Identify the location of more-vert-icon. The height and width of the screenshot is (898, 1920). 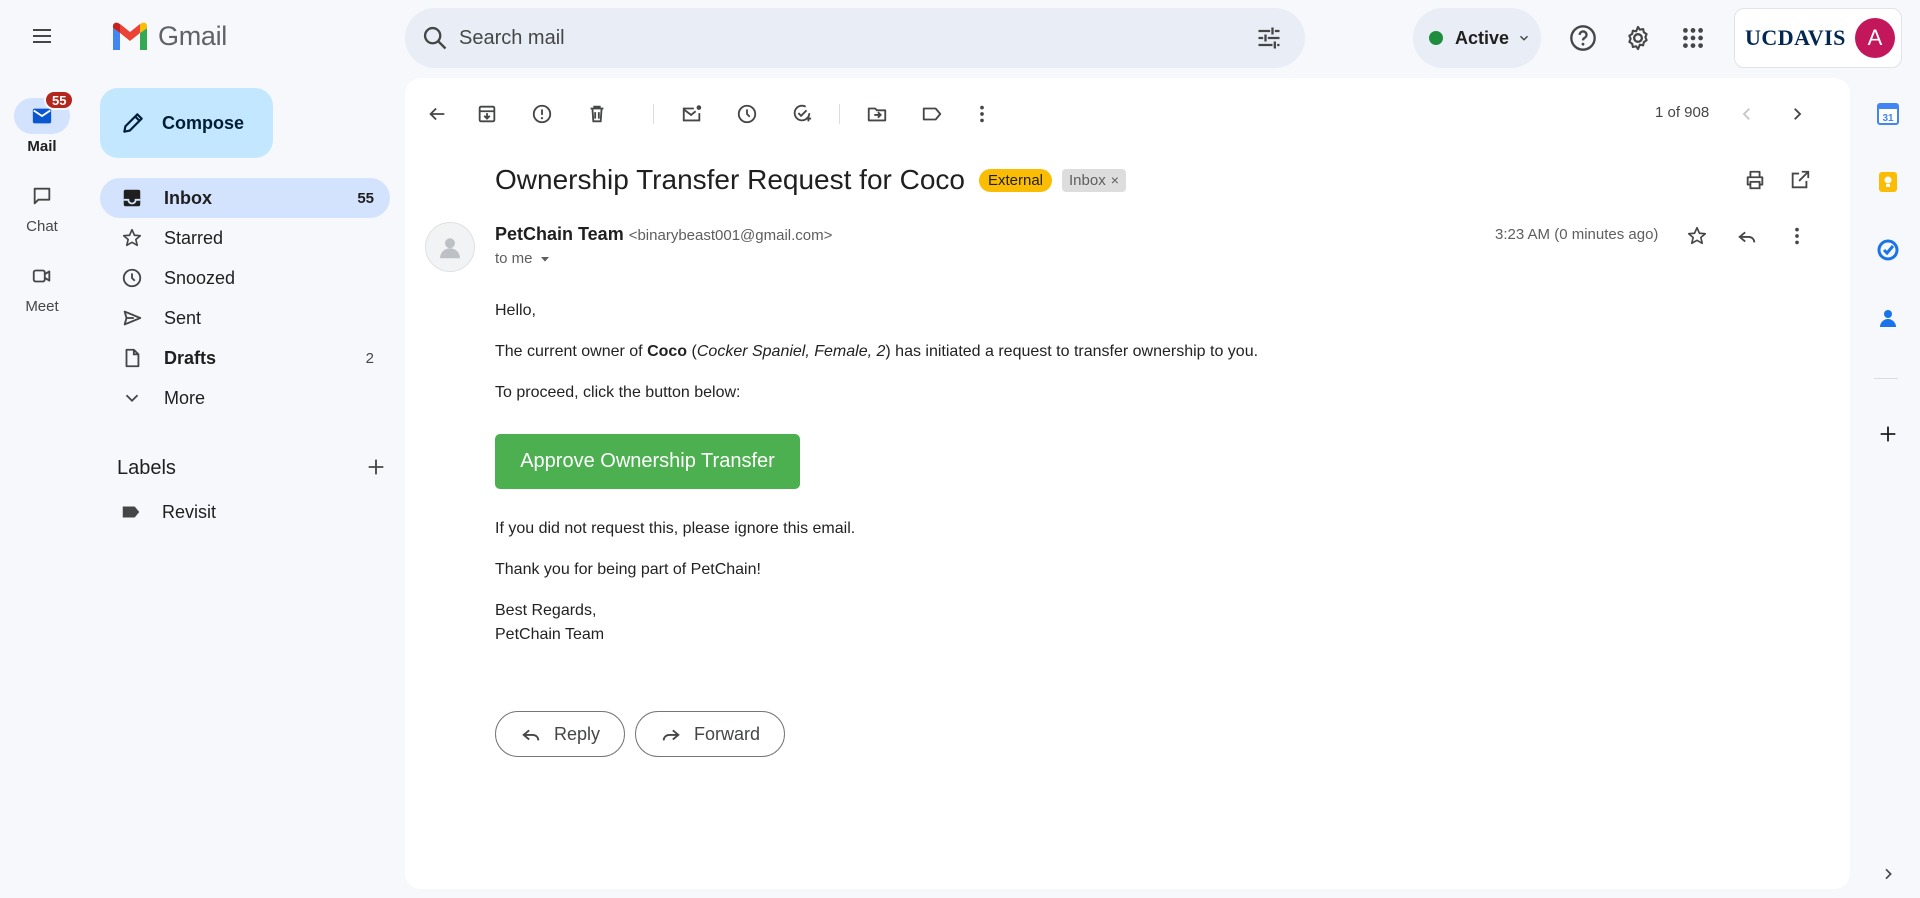
(982, 114).